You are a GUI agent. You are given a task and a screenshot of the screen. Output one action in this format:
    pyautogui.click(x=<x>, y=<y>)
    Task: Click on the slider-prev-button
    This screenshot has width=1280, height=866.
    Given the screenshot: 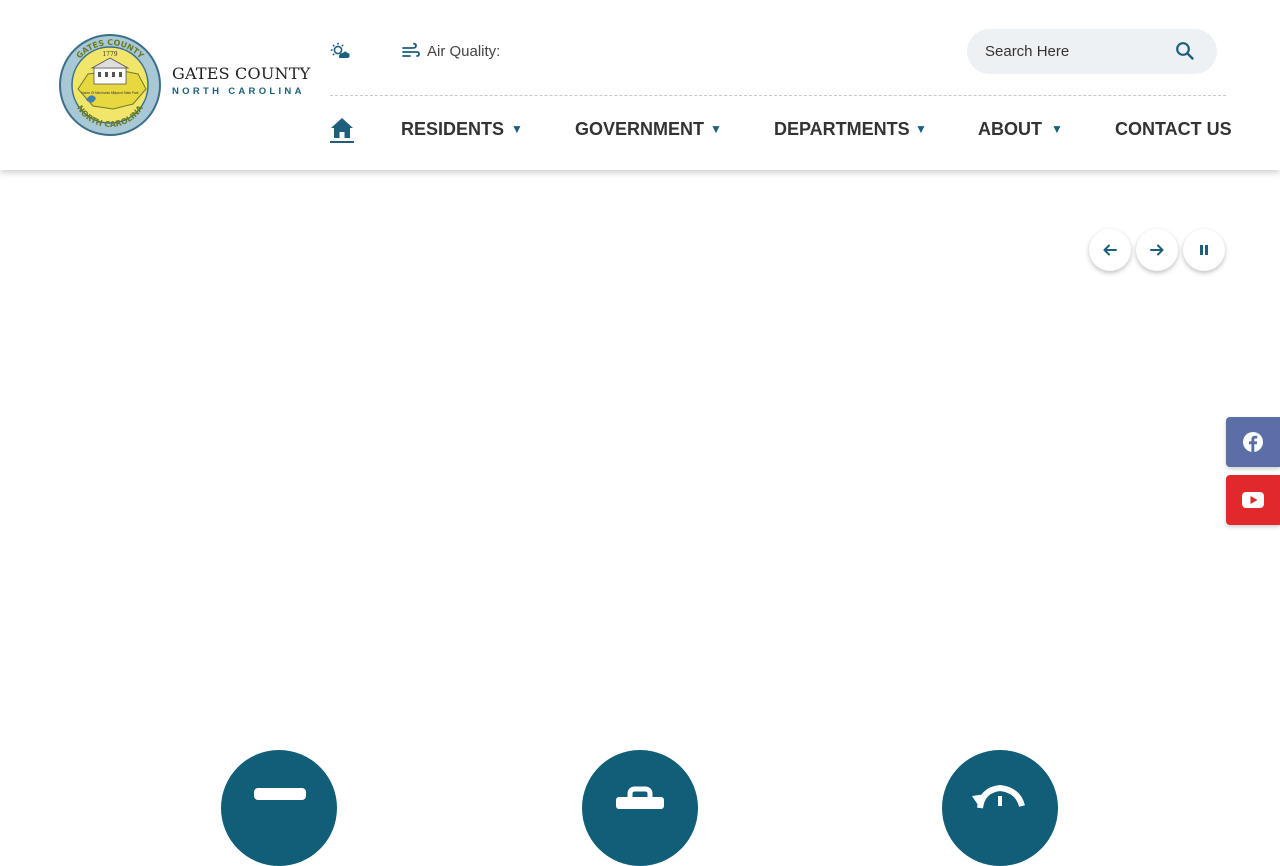 What is the action you would take?
    pyautogui.click(x=1110, y=250)
    